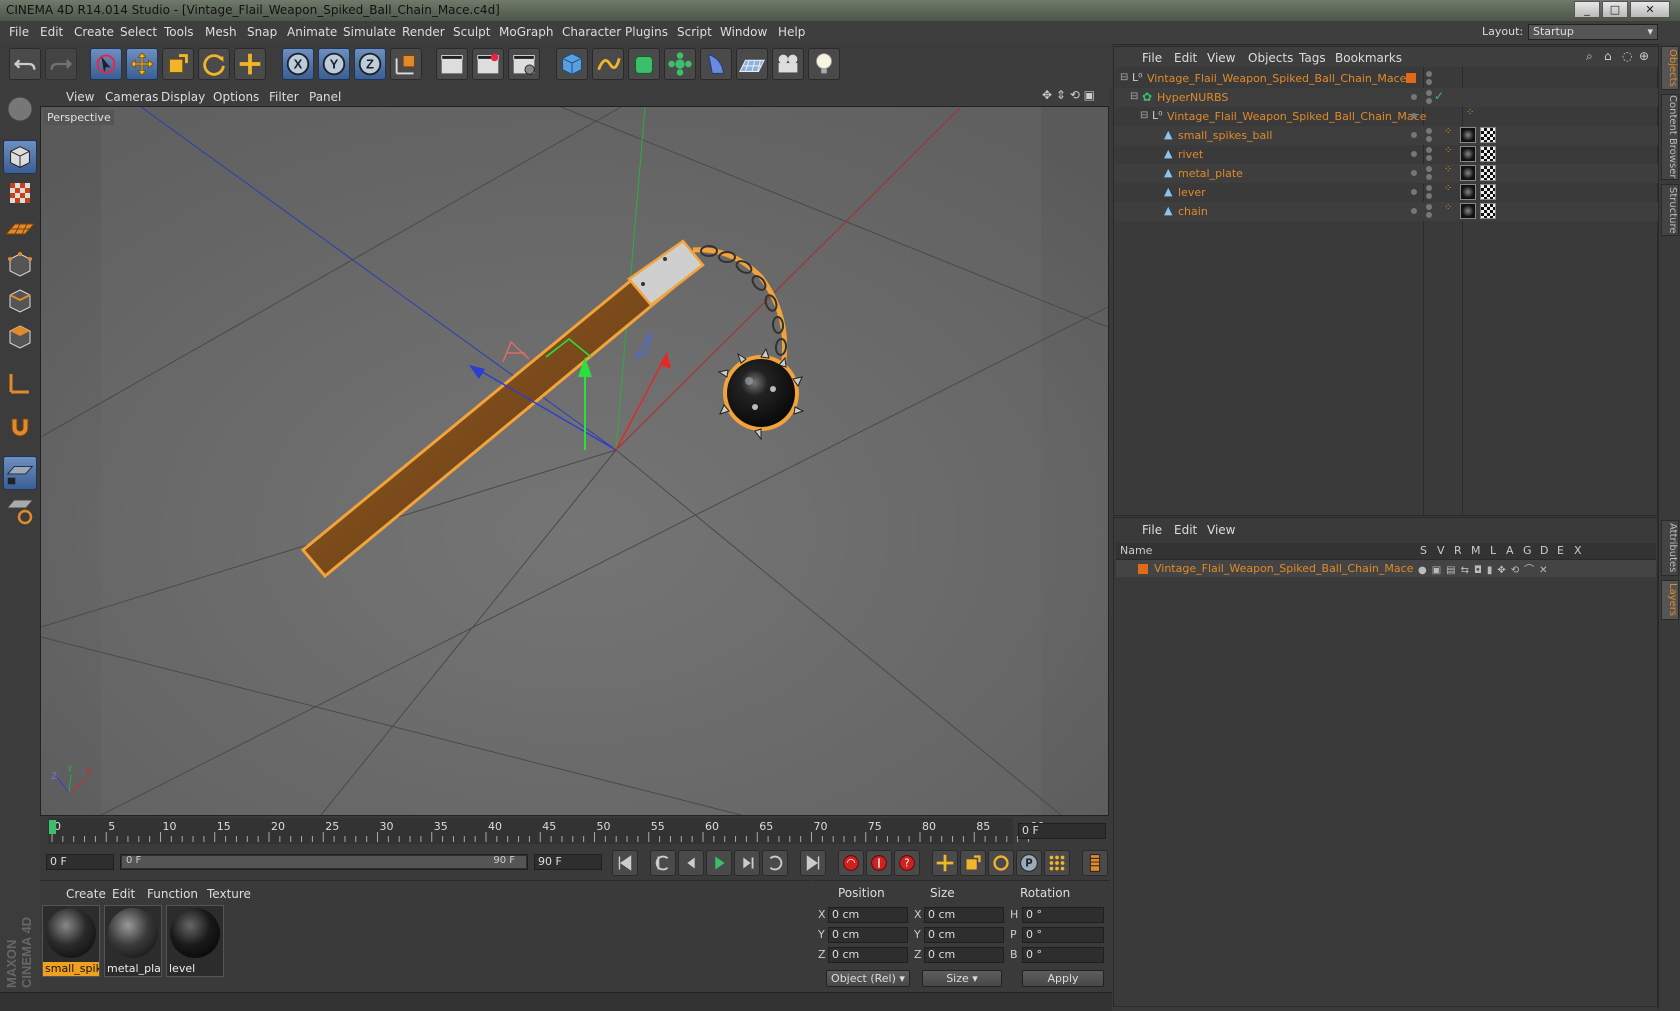 The image size is (1680, 1011). I want to click on om-search-icon: ⌕, so click(1589, 56).